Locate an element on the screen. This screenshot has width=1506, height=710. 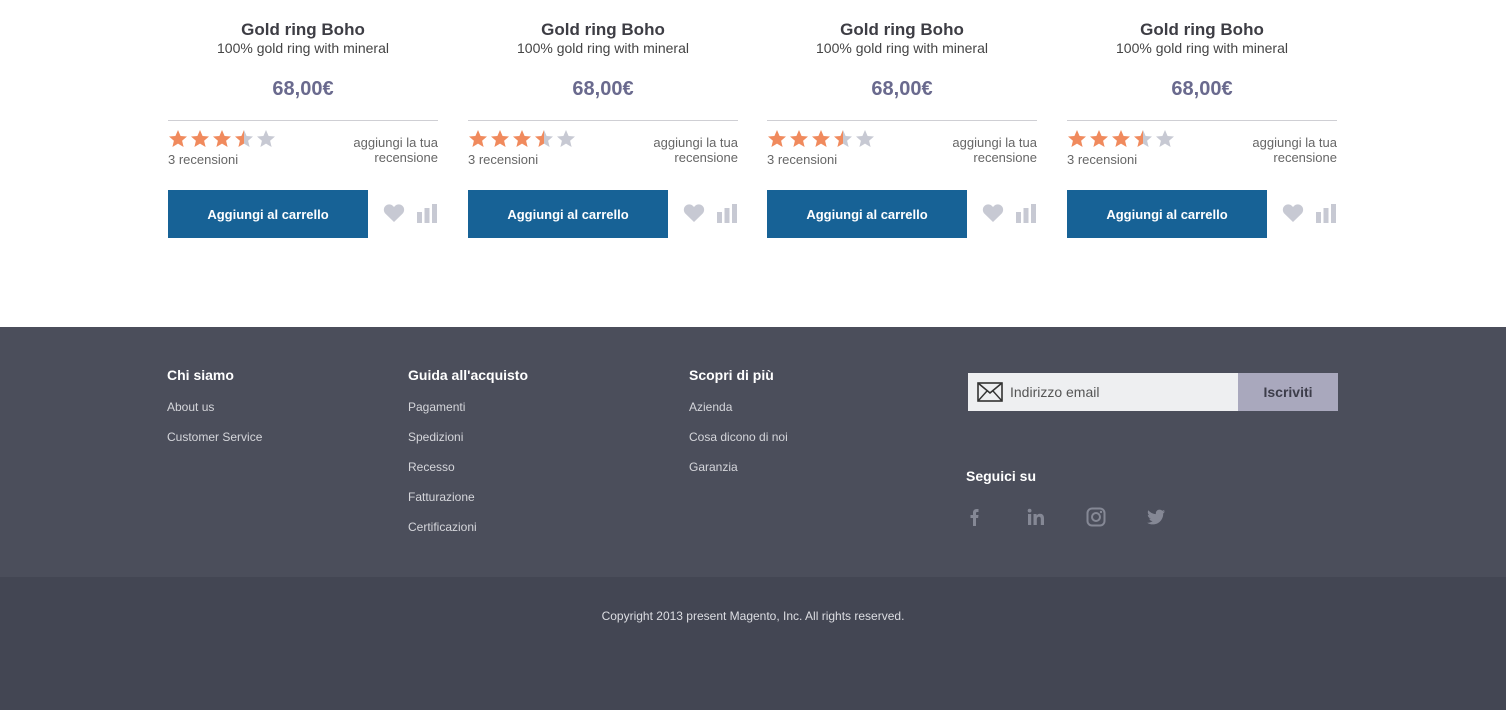
social-title: Seguici su is located at coordinates (1001, 476).